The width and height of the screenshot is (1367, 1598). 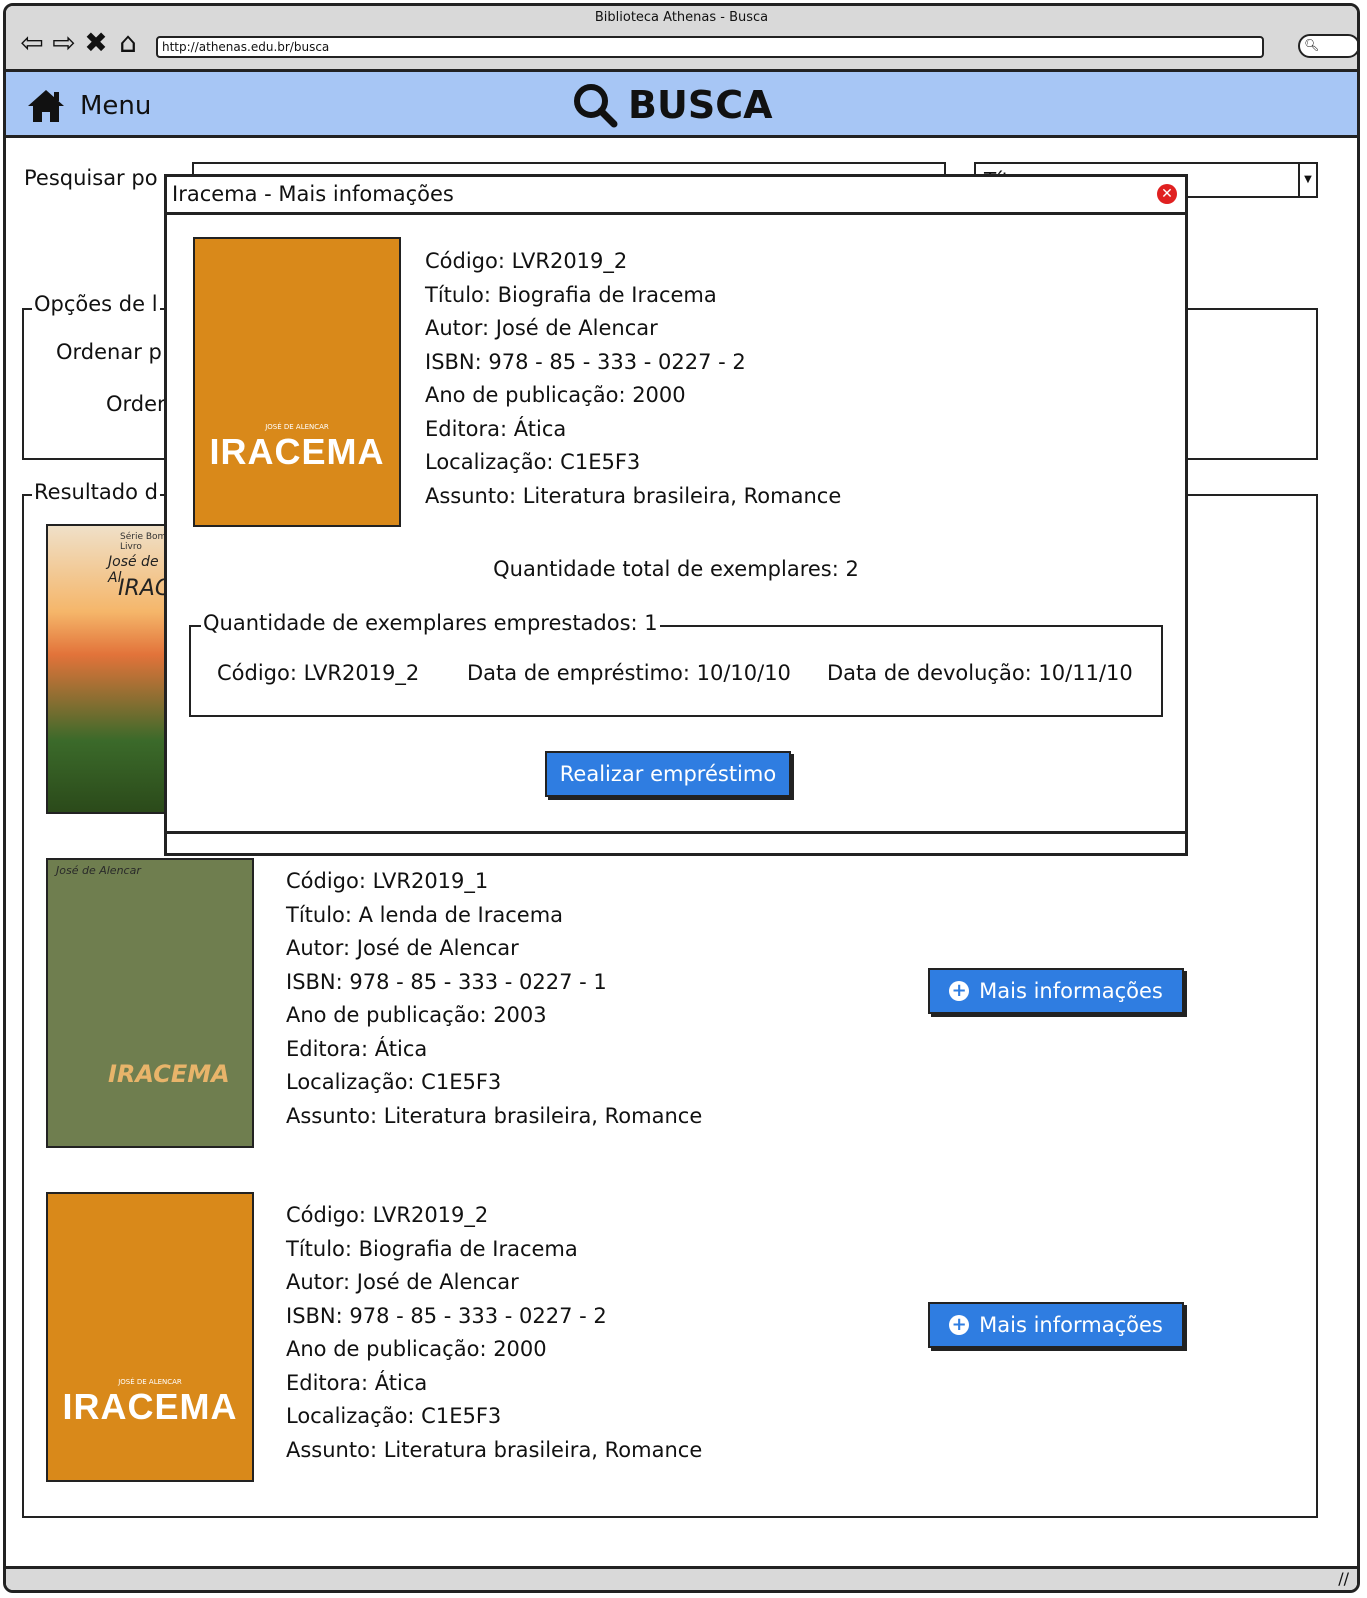 I want to click on status-bar: //, so click(x=681, y=1578).